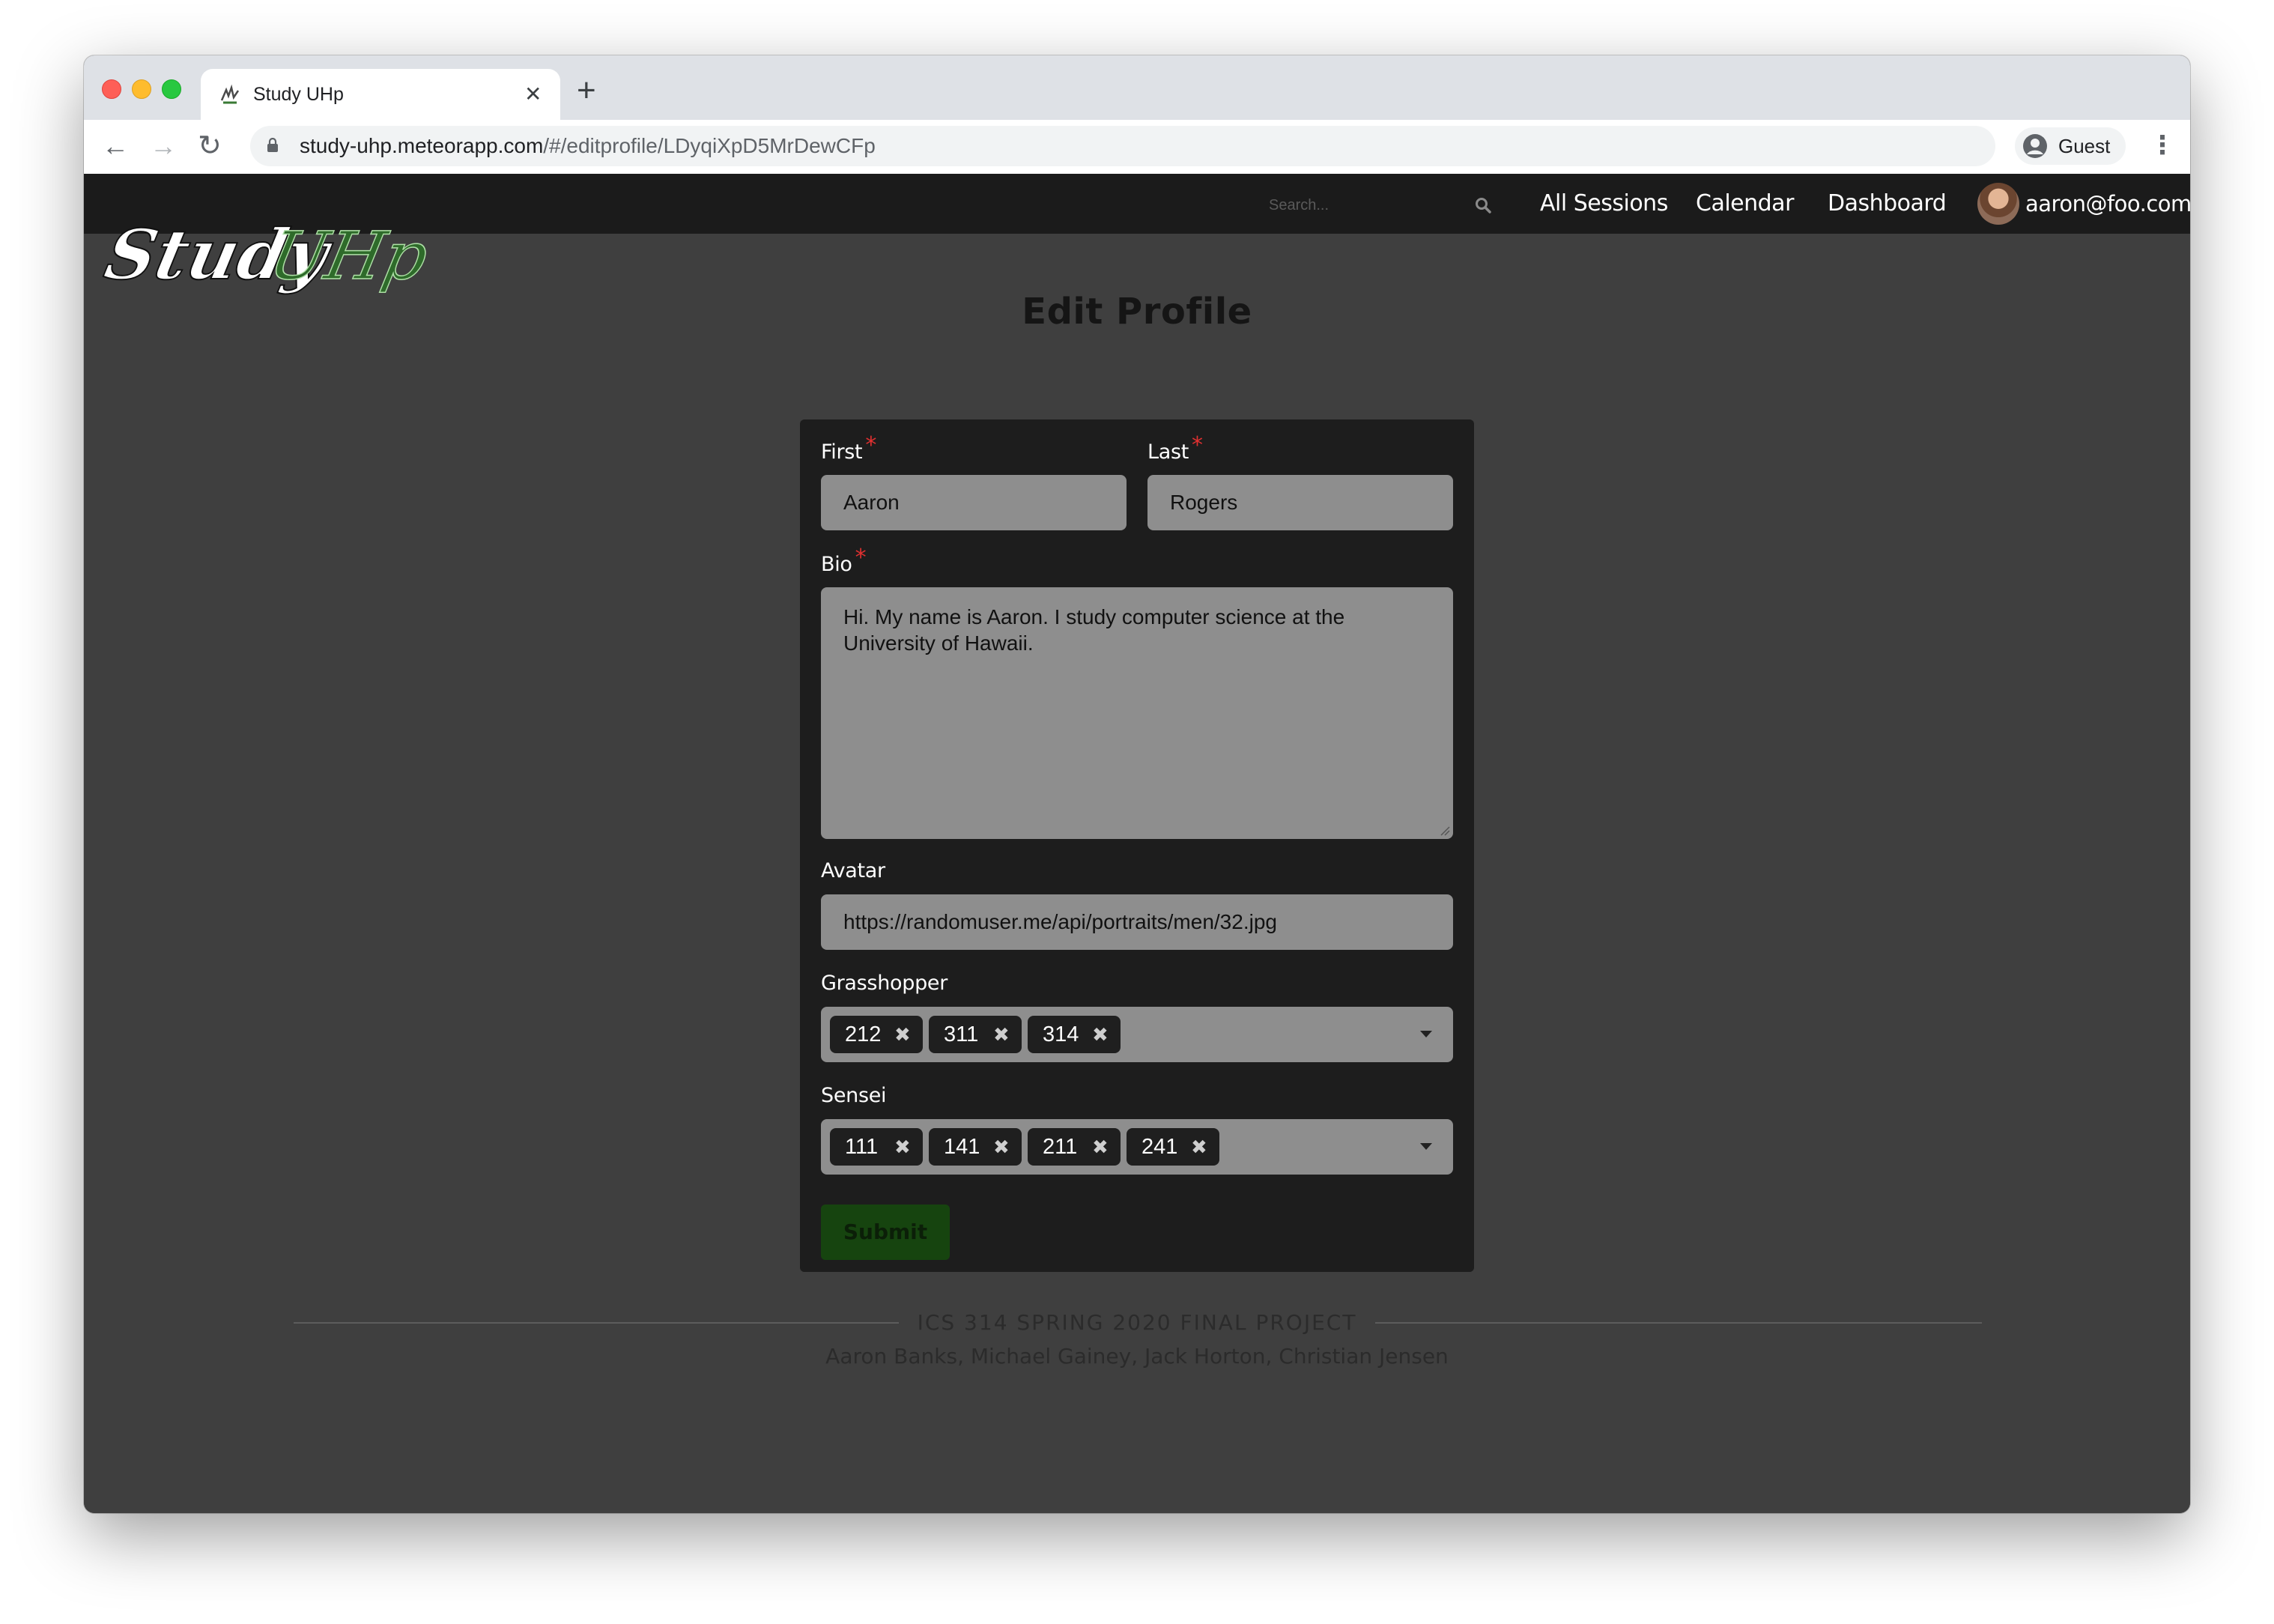  I want to click on minimize-window-button, so click(141, 89).